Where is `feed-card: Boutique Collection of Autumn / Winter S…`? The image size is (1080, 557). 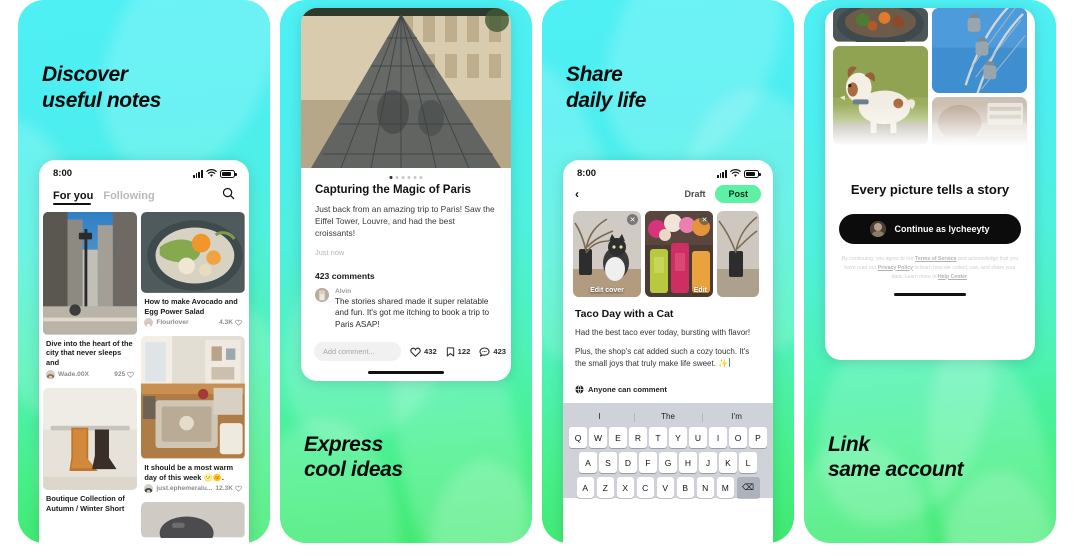
feed-card: Boutique Collection of Autumn / Winter S… is located at coordinates (90, 451).